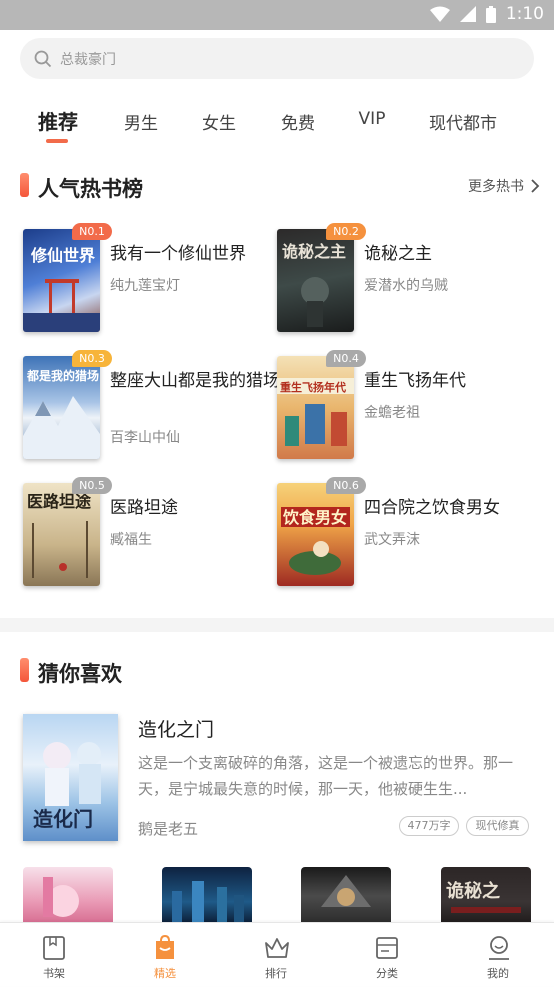 Image resolution: width=554 pixels, height=987 pixels. I want to click on book-title: 我有一个修仙世界, so click(178, 254).